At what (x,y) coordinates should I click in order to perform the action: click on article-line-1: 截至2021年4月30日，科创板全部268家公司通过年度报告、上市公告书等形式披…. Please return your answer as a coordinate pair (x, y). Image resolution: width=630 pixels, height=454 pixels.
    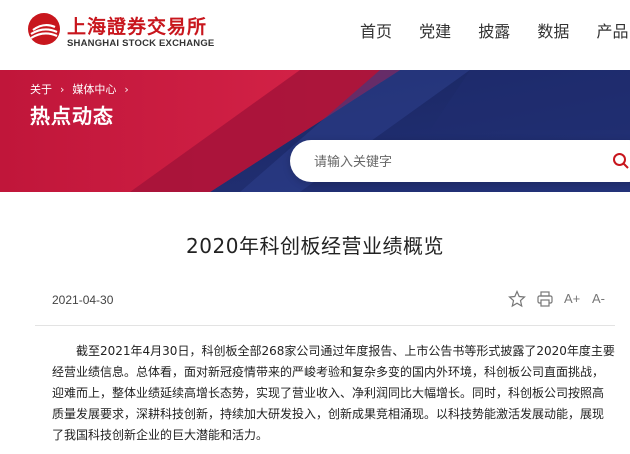
    Looking at the image, I should click on (345, 351).